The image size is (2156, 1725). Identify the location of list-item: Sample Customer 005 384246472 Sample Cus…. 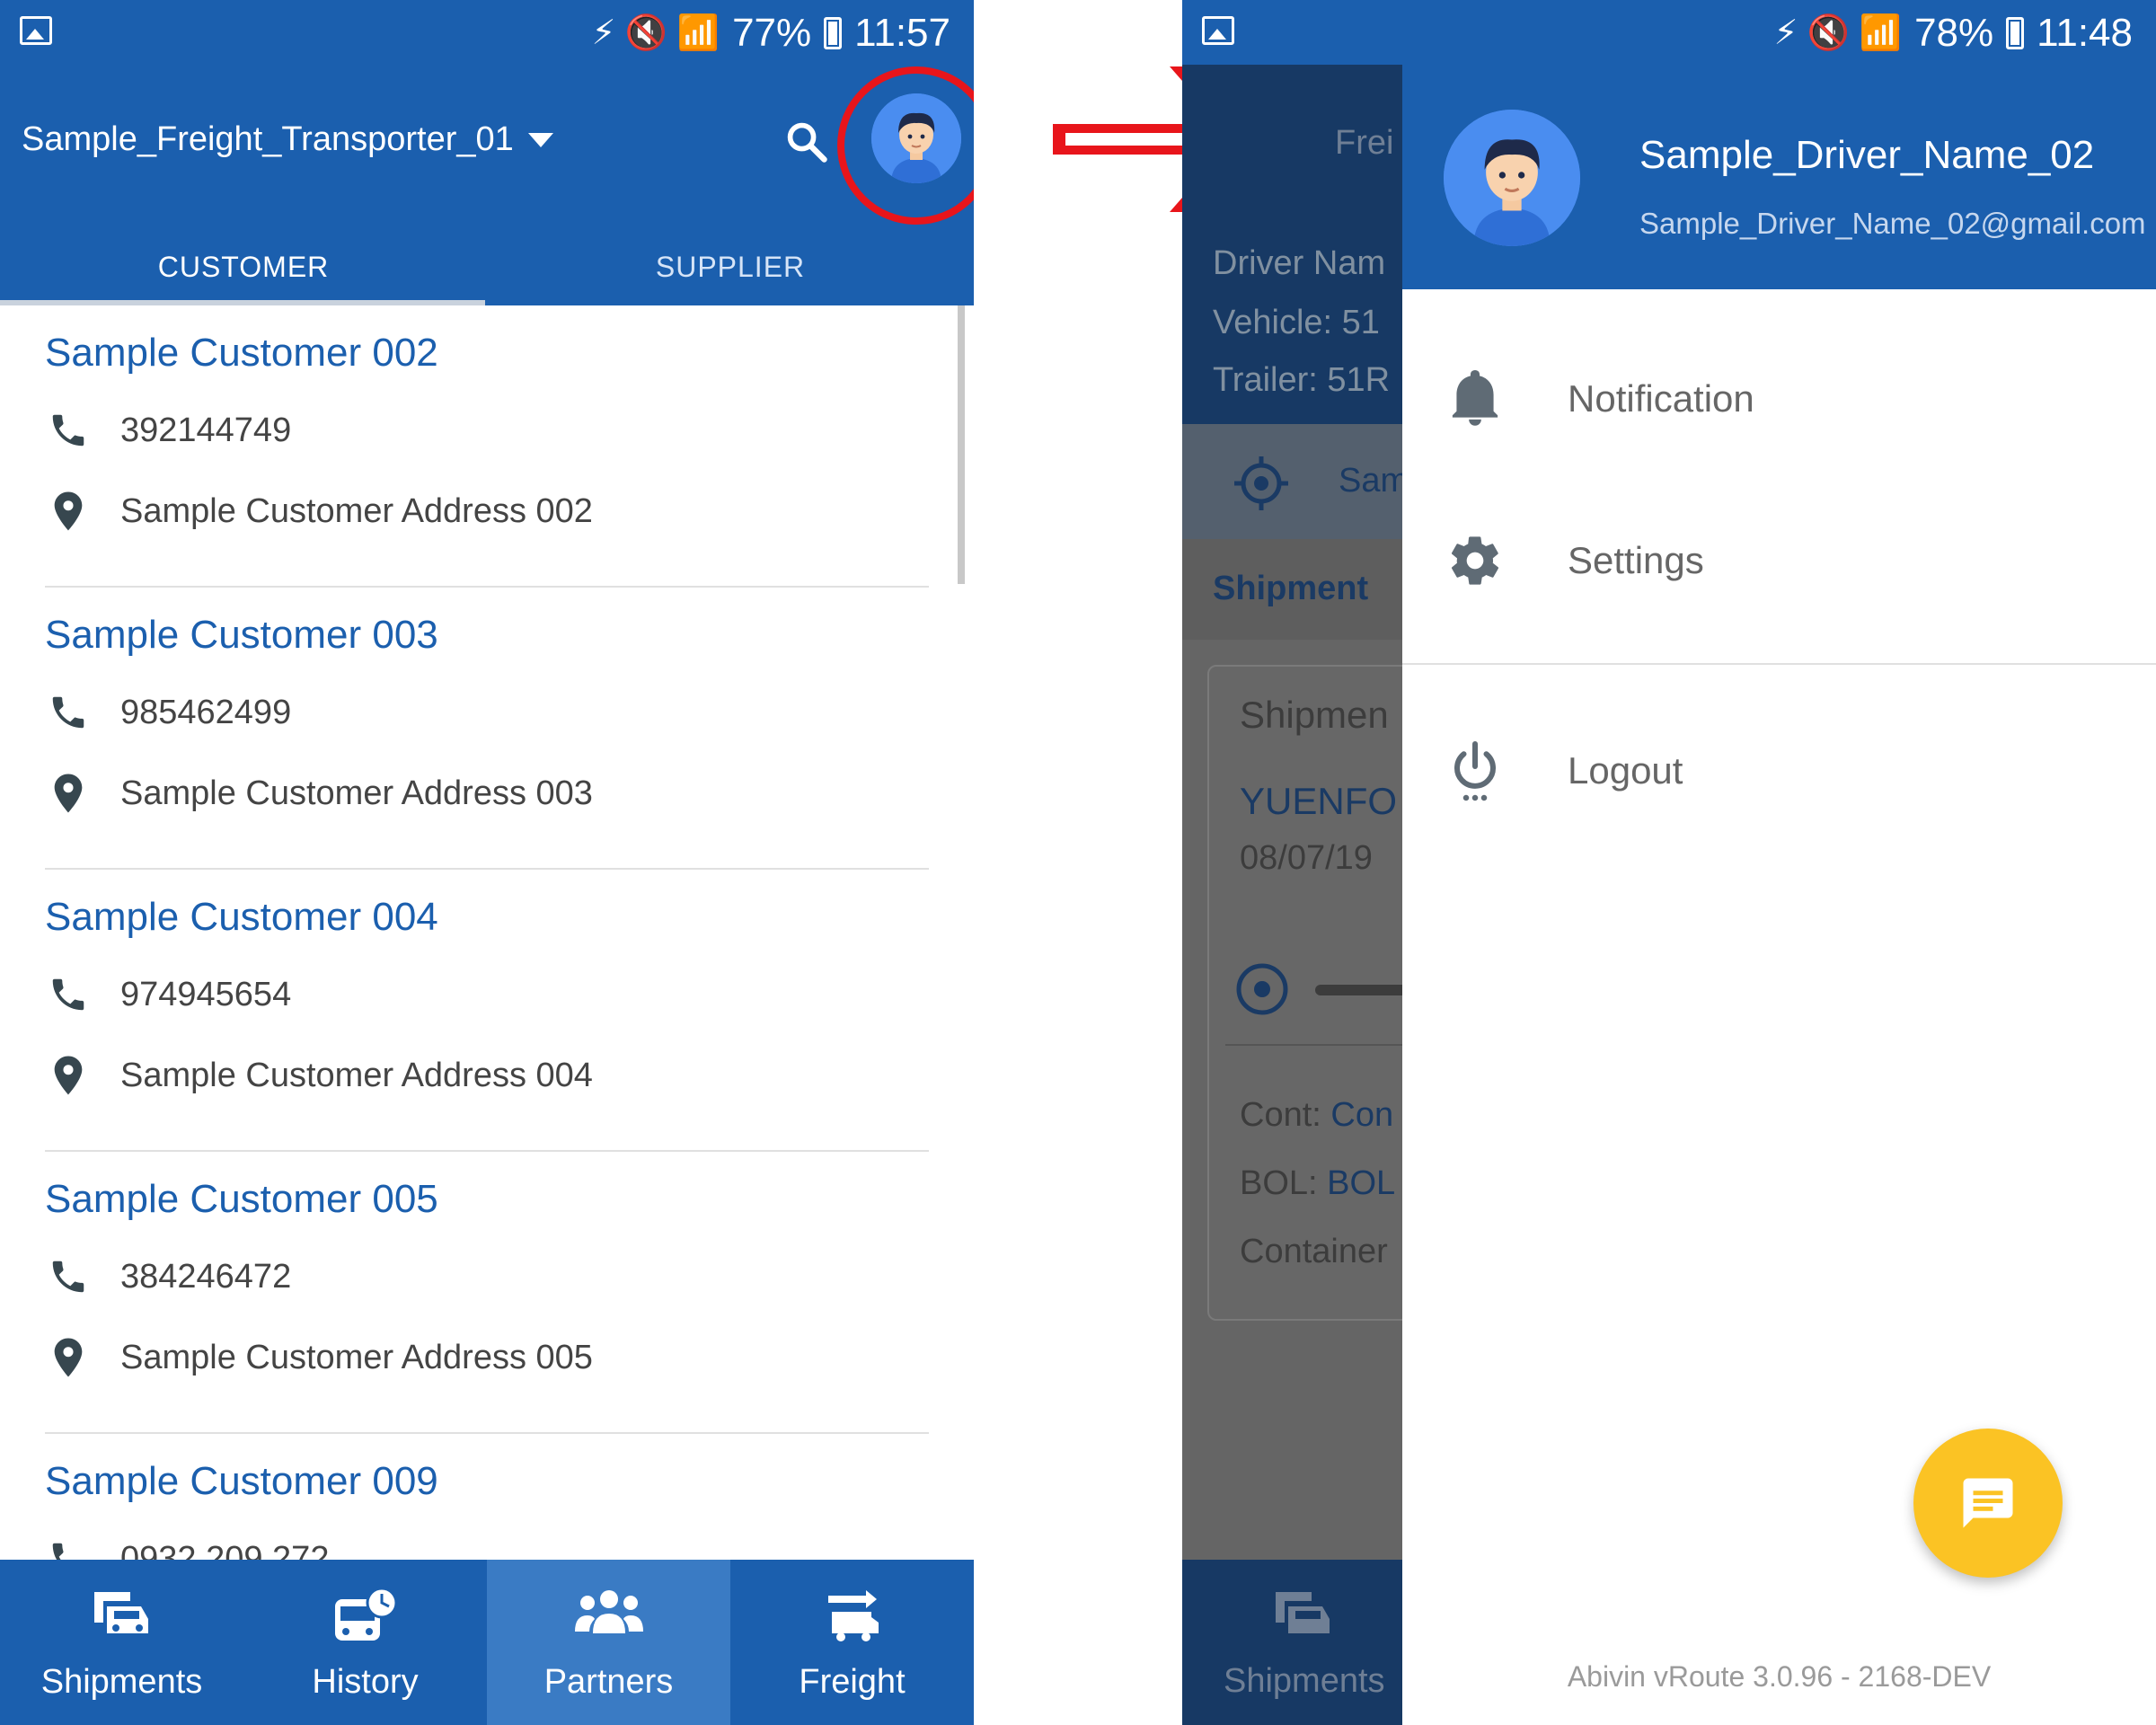
(487, 1293).